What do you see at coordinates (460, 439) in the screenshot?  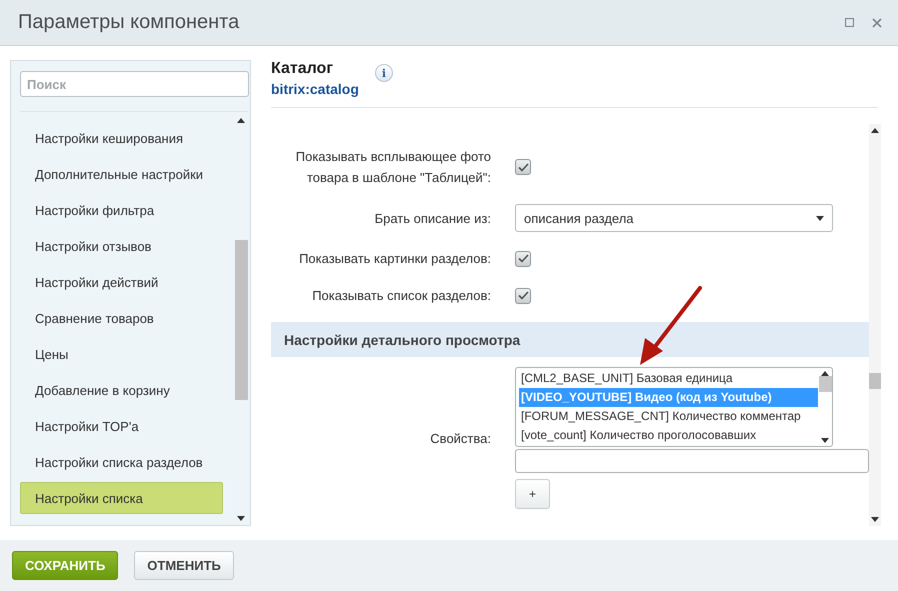 I see `setting-label: Свойства:` at bounding box center [460, 439].